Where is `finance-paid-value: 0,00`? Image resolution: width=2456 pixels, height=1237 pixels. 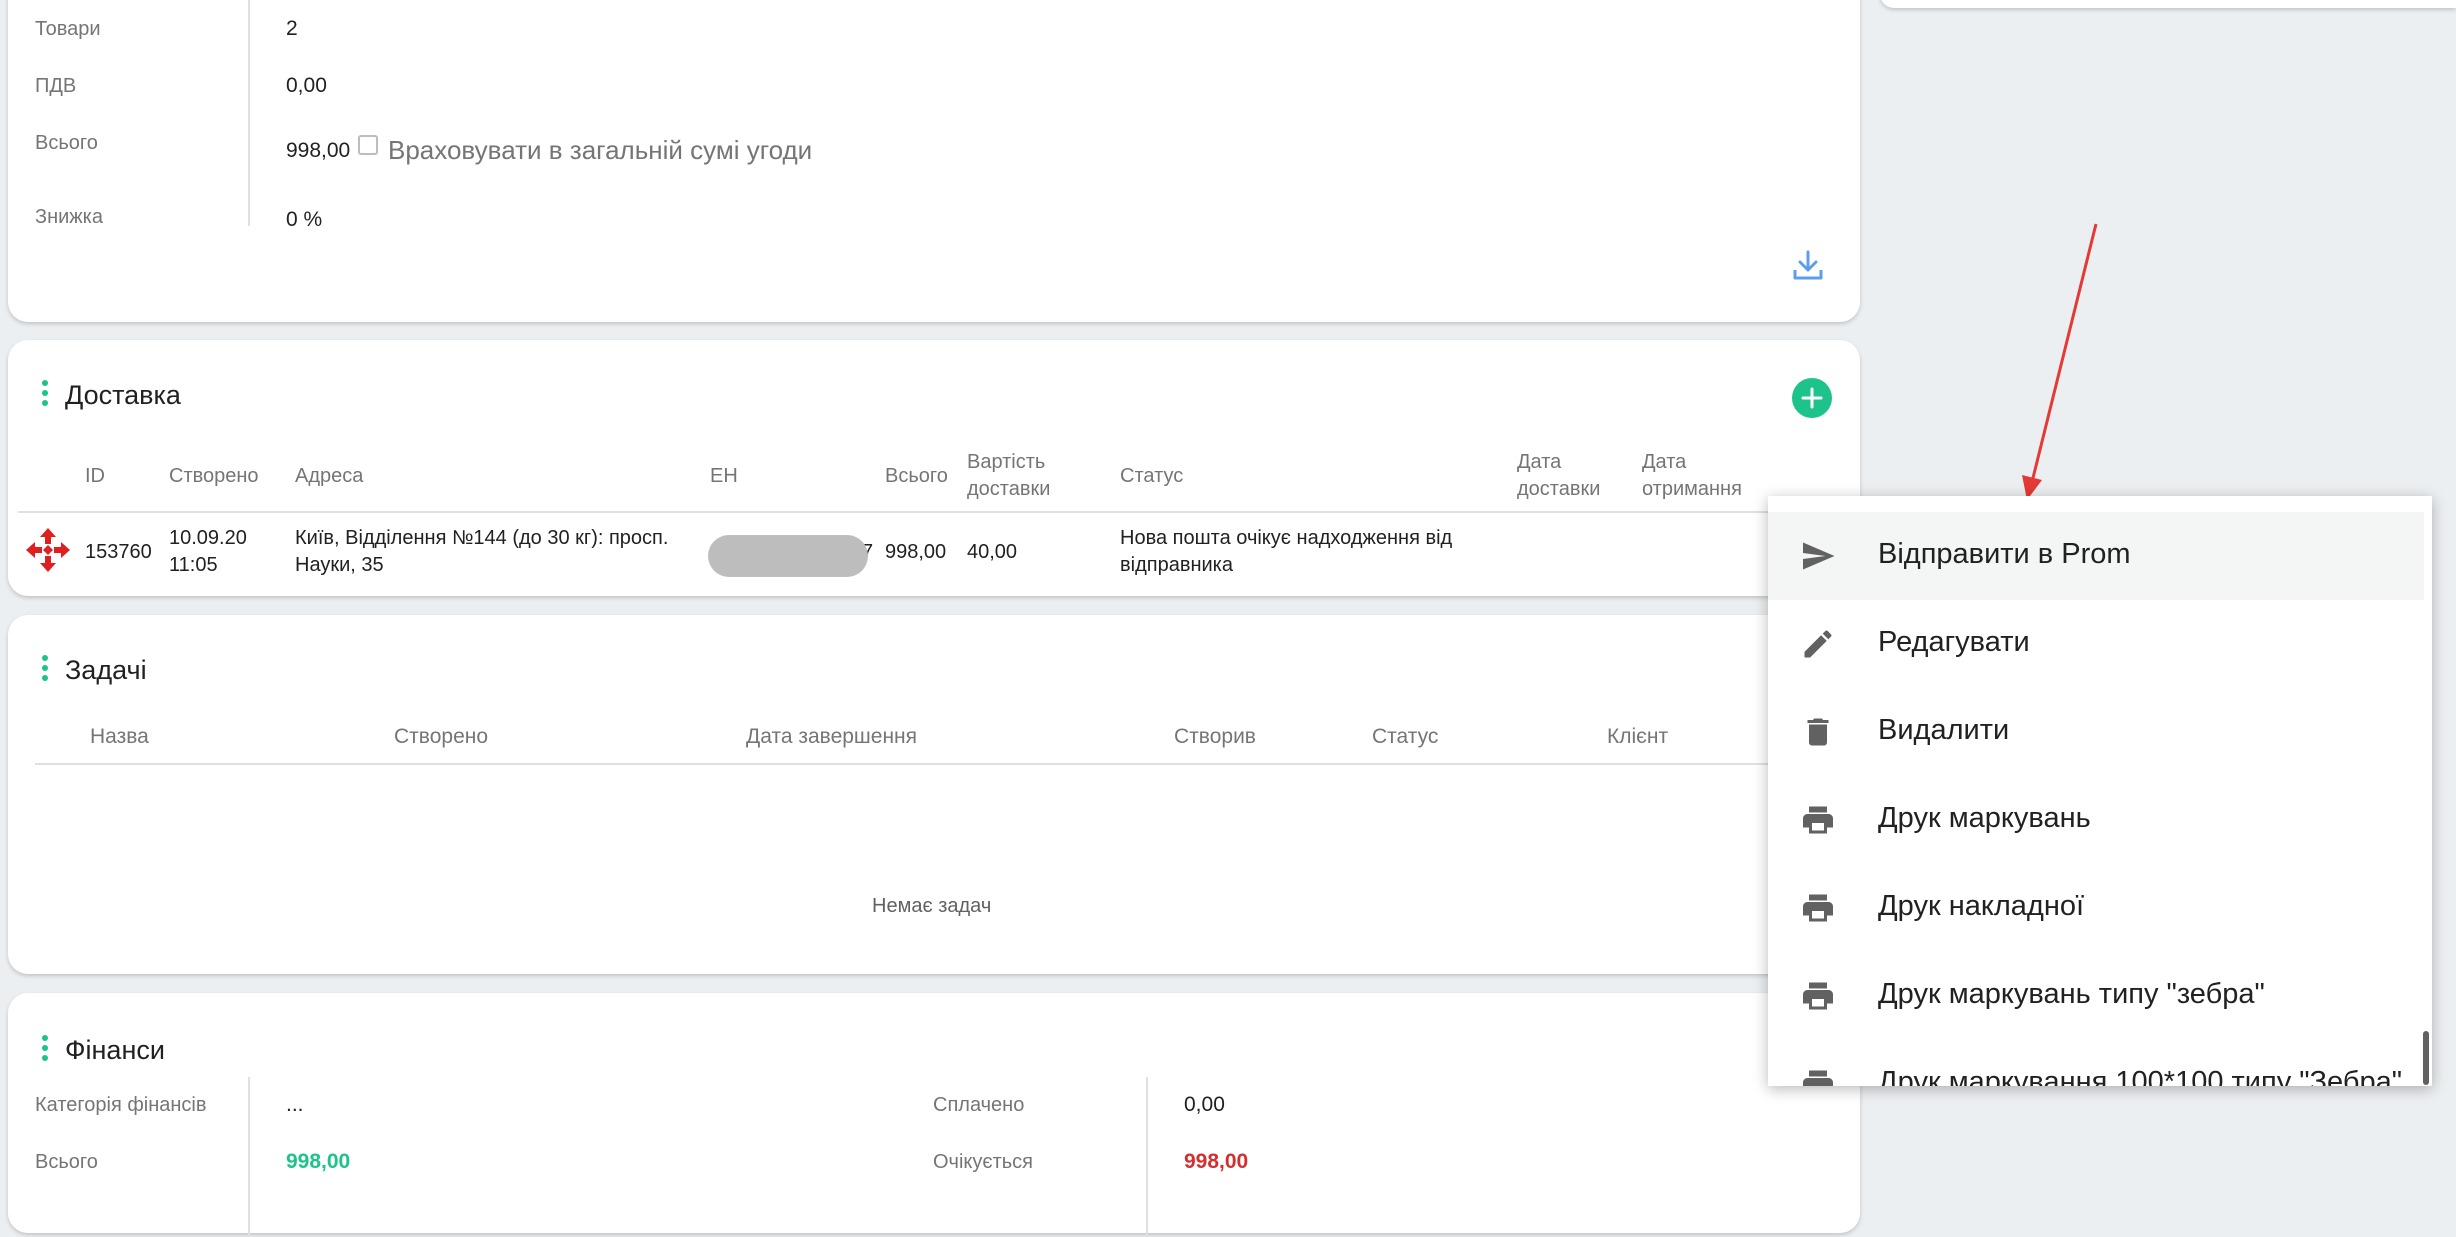 finance-paid-value: 0,00 is located at coordinates (1204, 1104).